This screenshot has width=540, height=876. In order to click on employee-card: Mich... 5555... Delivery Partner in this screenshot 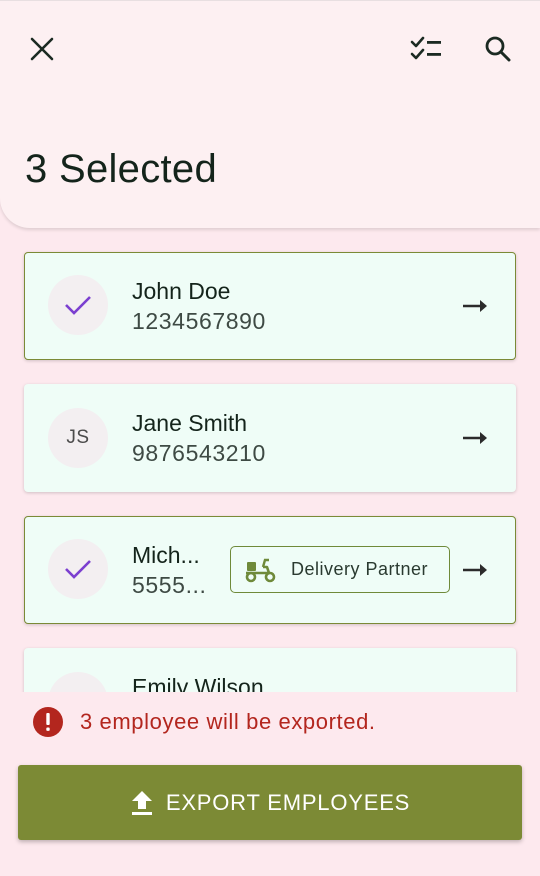, I will do `click(270, 570)`.